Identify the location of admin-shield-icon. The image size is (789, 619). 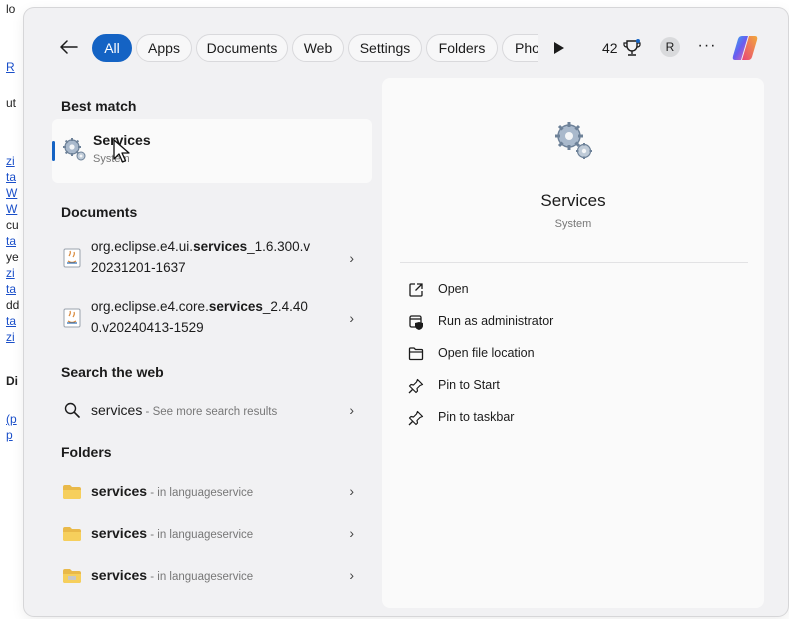
(416, 322).